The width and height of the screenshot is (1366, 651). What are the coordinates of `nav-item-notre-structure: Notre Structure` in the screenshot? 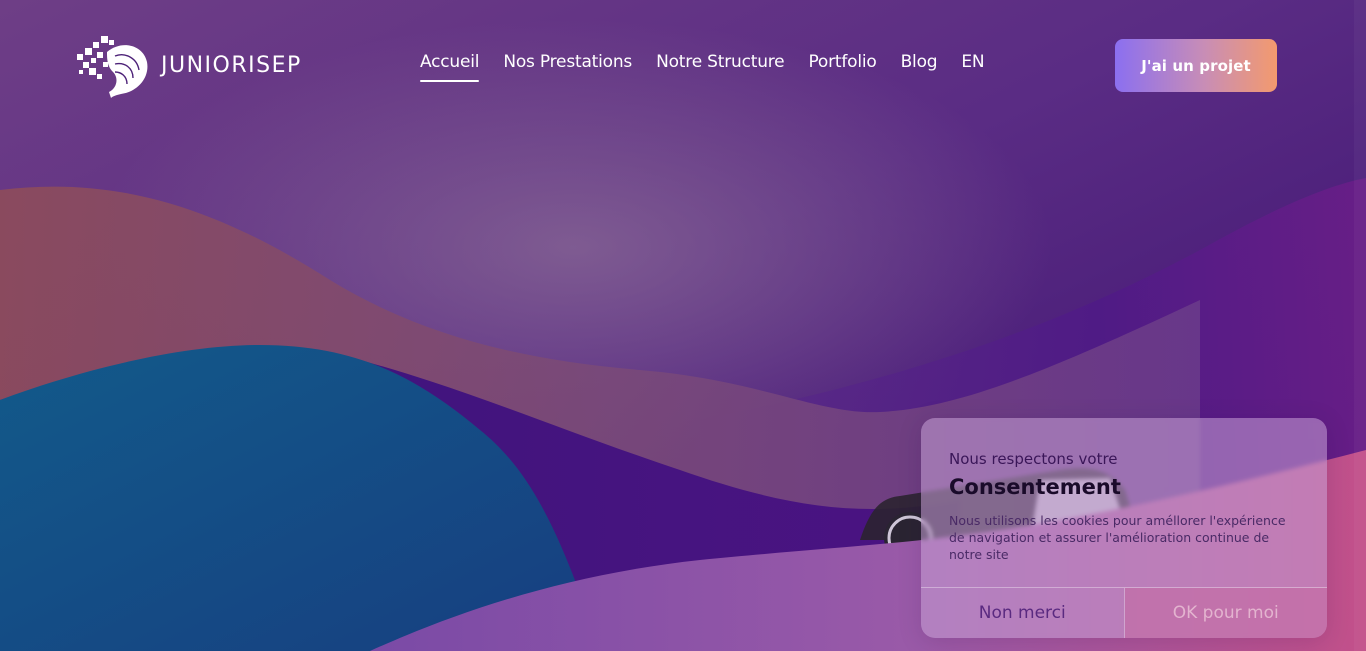 It's located at (720, 67).